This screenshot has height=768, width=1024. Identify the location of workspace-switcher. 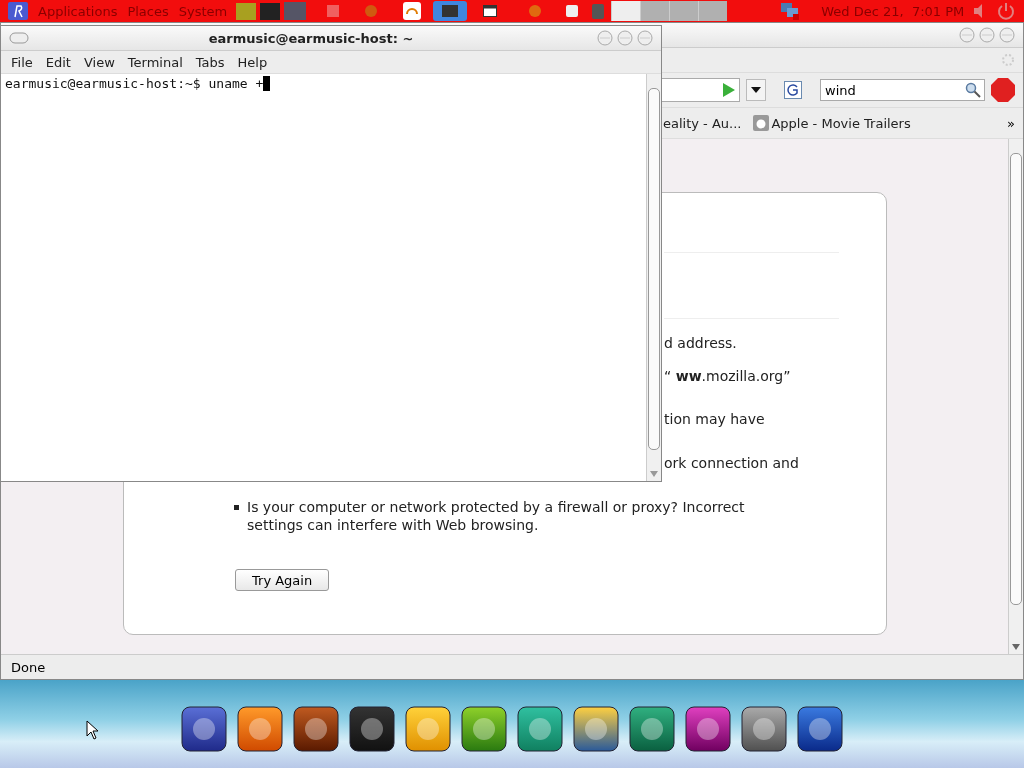
(669, 11).